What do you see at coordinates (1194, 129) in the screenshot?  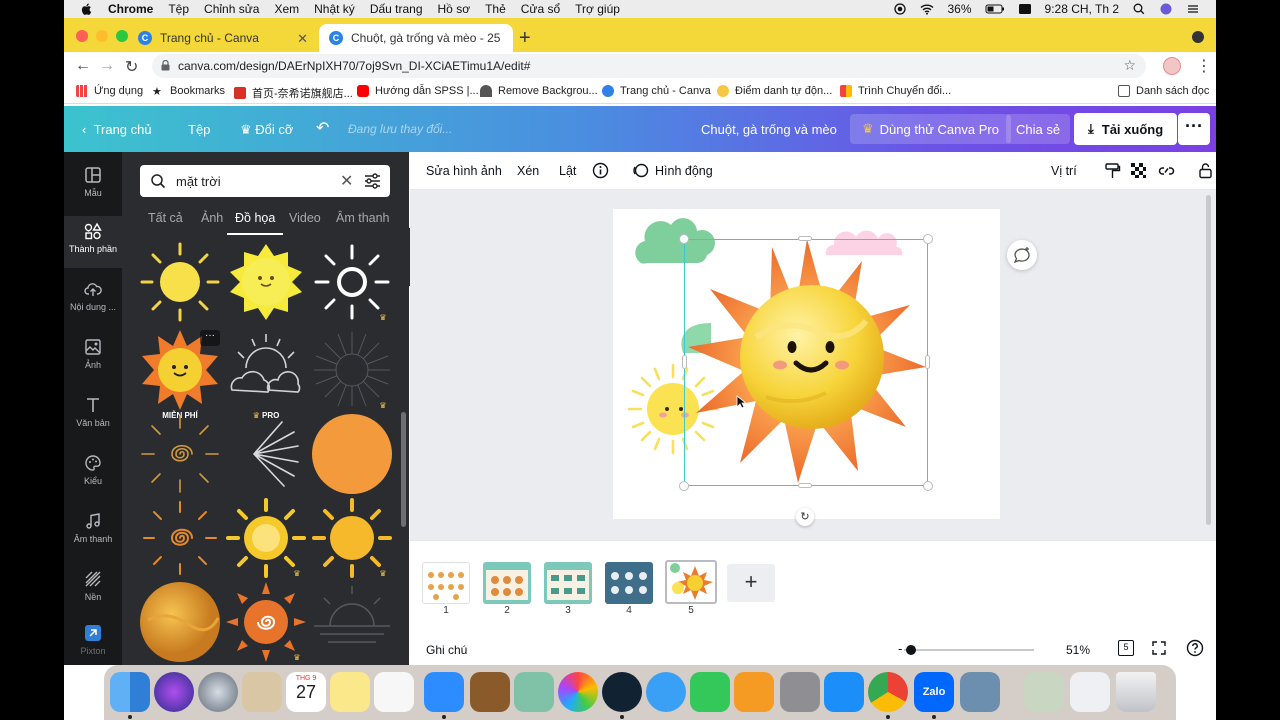 I see `more-options-button: ···` at bounding box center [1194, 129].